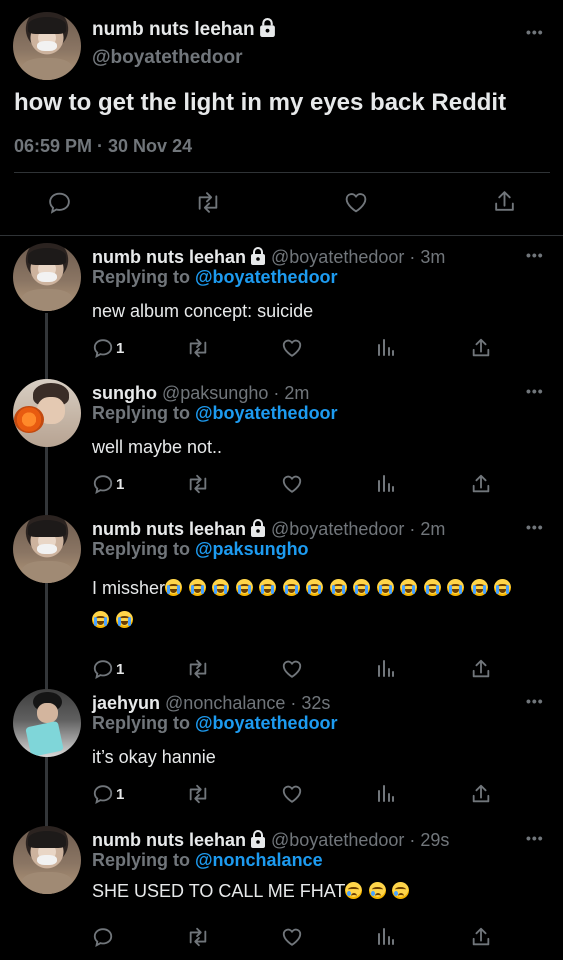 The image size is (563, 960). Describe the element at coordinates (184, 29) in the screenshot. I see `author-display-name: numb nuts leehan` at that location.